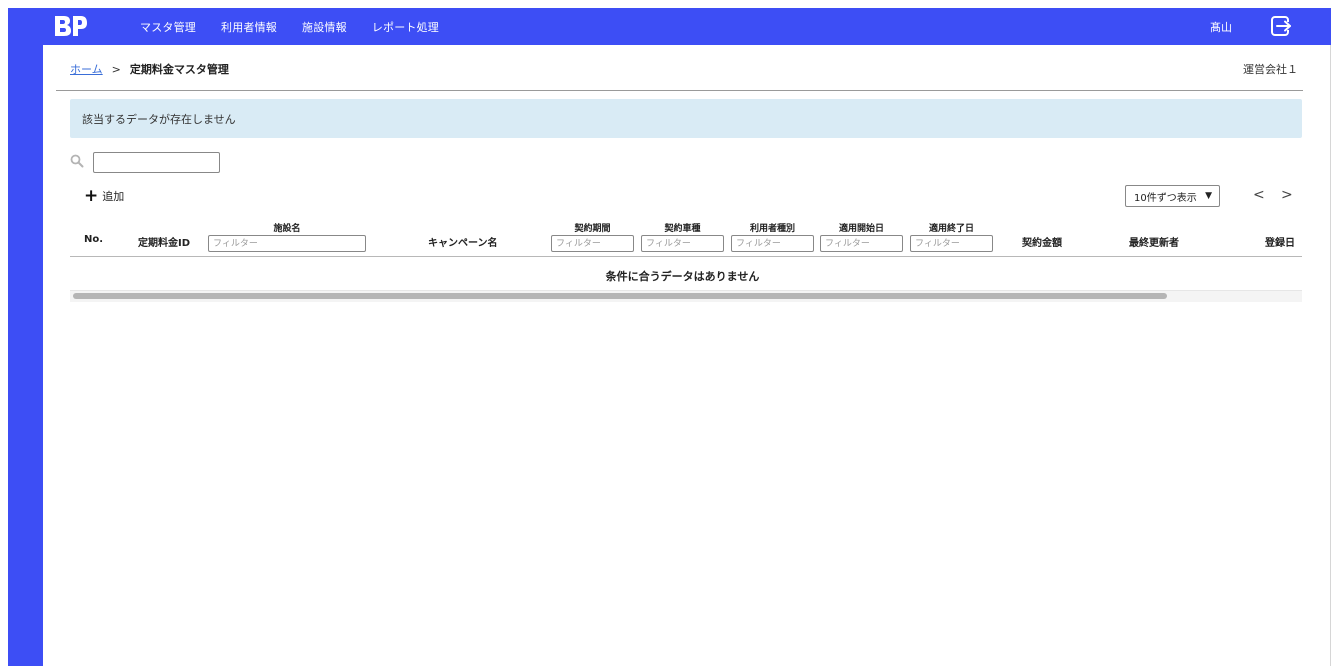 This screenshot has height=666, width=1335. What do you see at coordinates (592, 227) in the screenshot?
I see `col-header-contract-period: 契約期間` at bounding box center [592, 227].